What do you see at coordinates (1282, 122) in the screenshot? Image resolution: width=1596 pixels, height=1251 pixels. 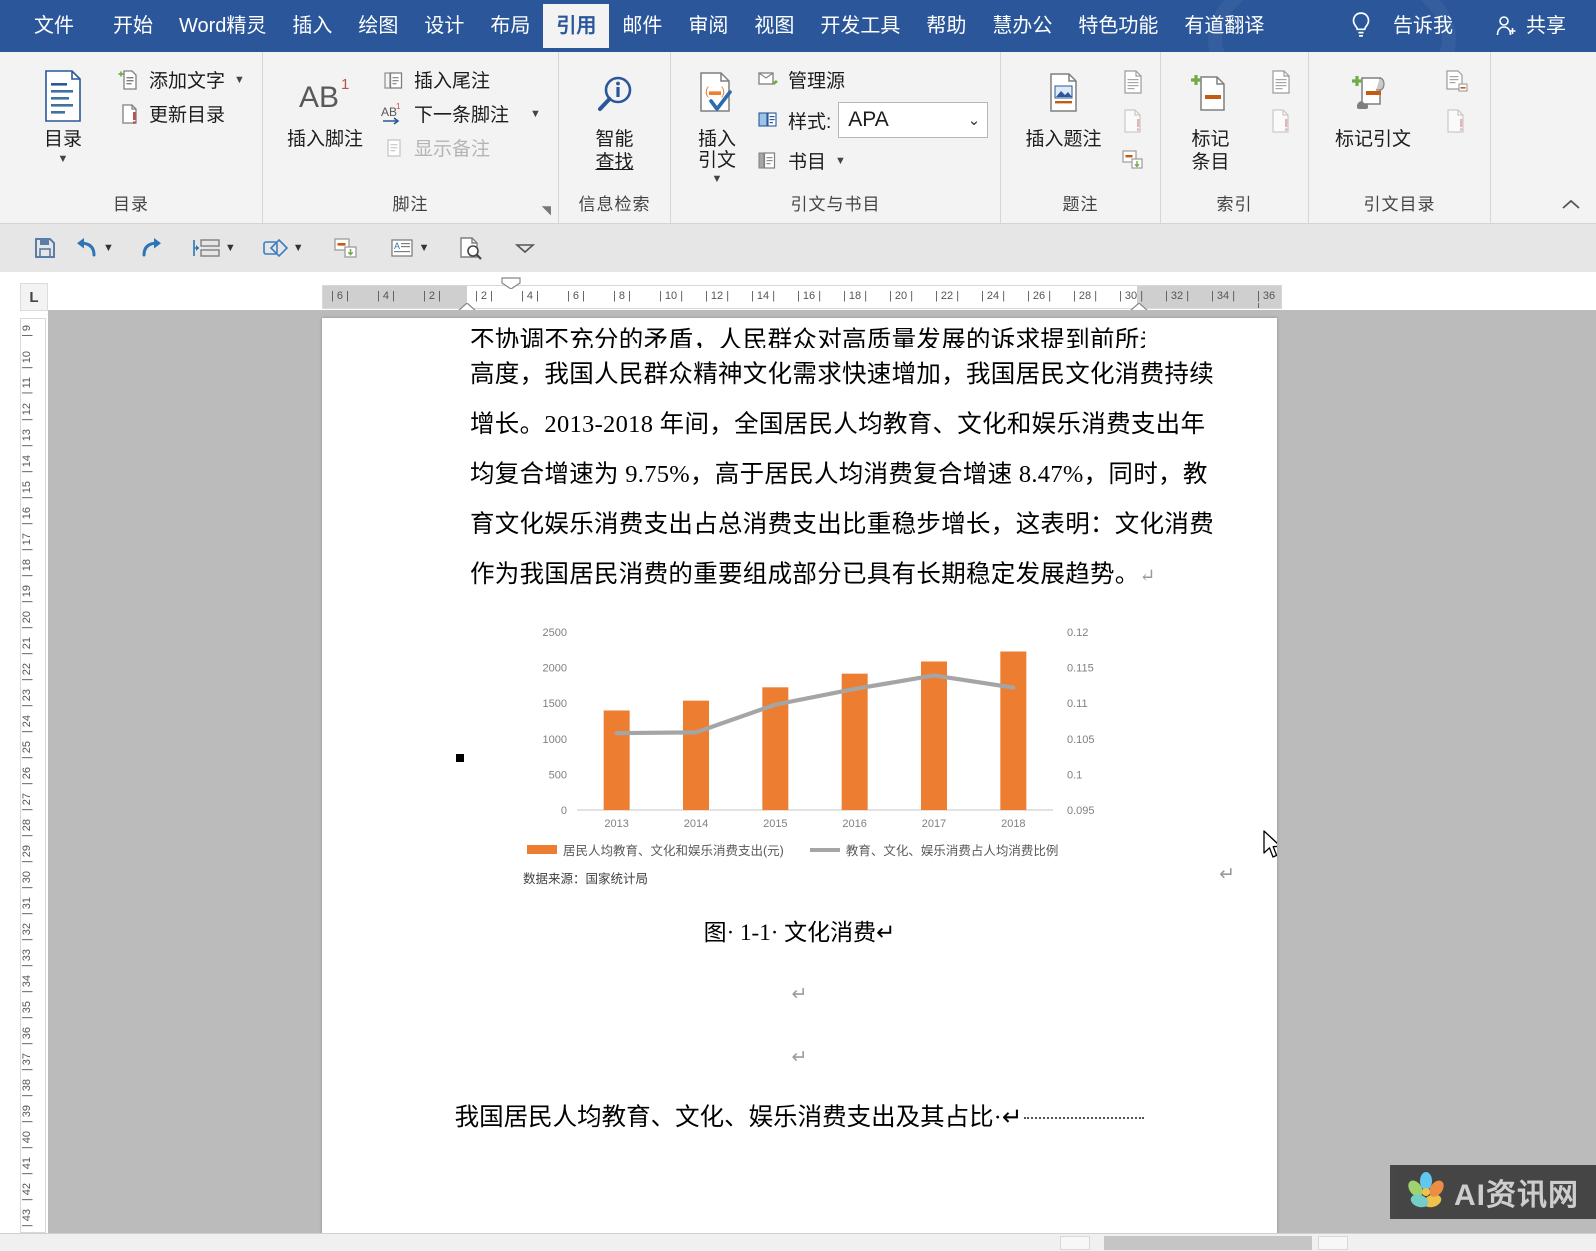 I see `update-index-icon` at bounding box center [1282, 122].